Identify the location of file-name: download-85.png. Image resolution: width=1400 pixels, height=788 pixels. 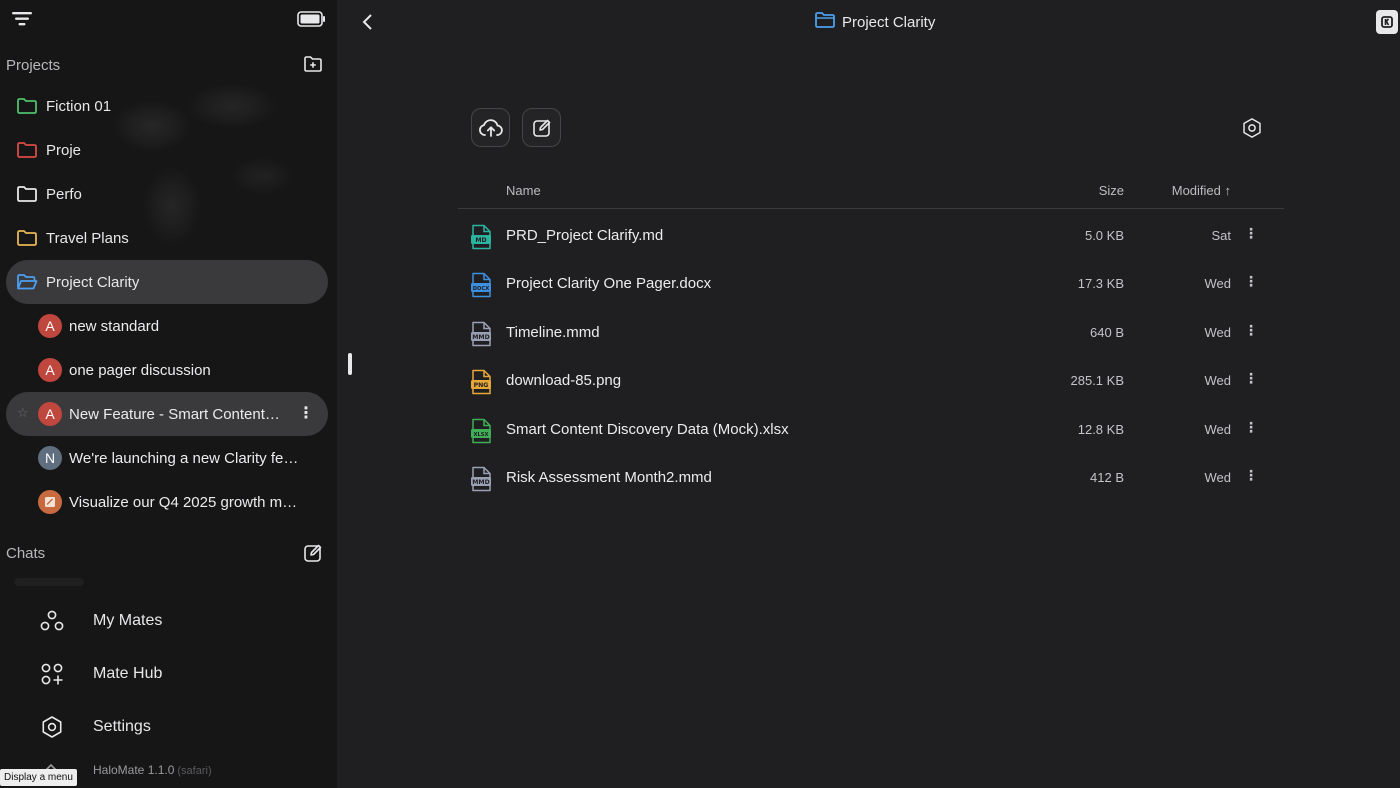
(563, 380).